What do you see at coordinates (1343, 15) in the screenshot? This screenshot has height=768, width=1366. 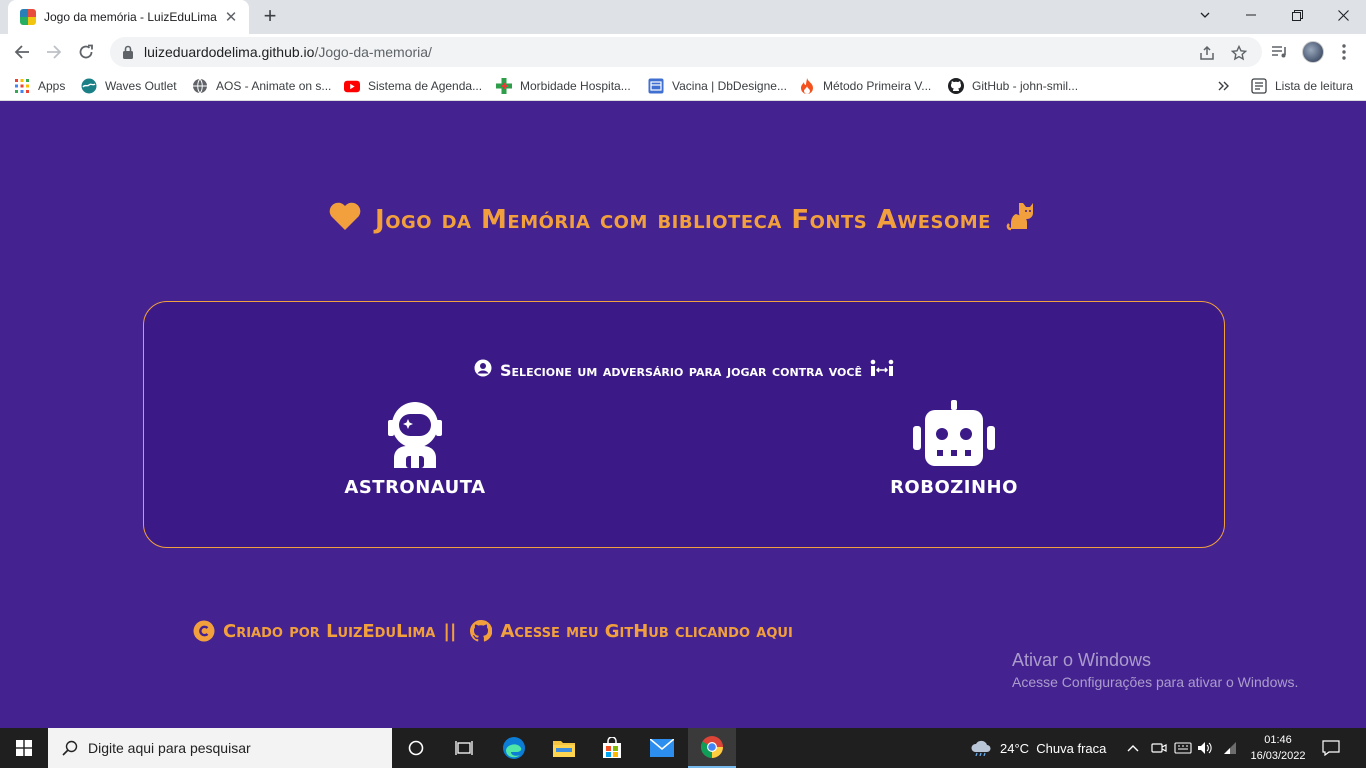 I see `close-window-icon` at bounding box center [1343, 15].